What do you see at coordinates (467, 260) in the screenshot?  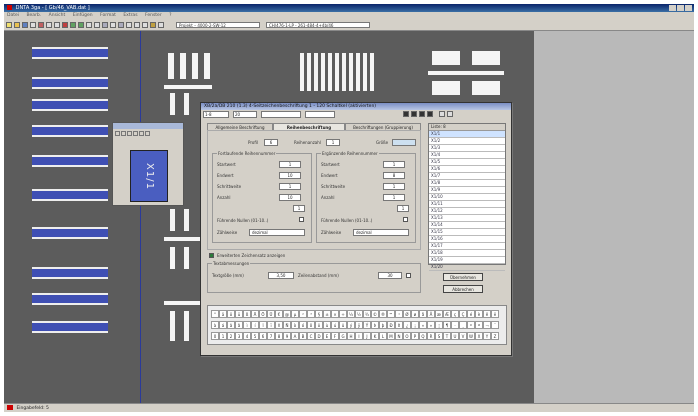 I see `list-item: X1/19` at bounding box center [467, 260].